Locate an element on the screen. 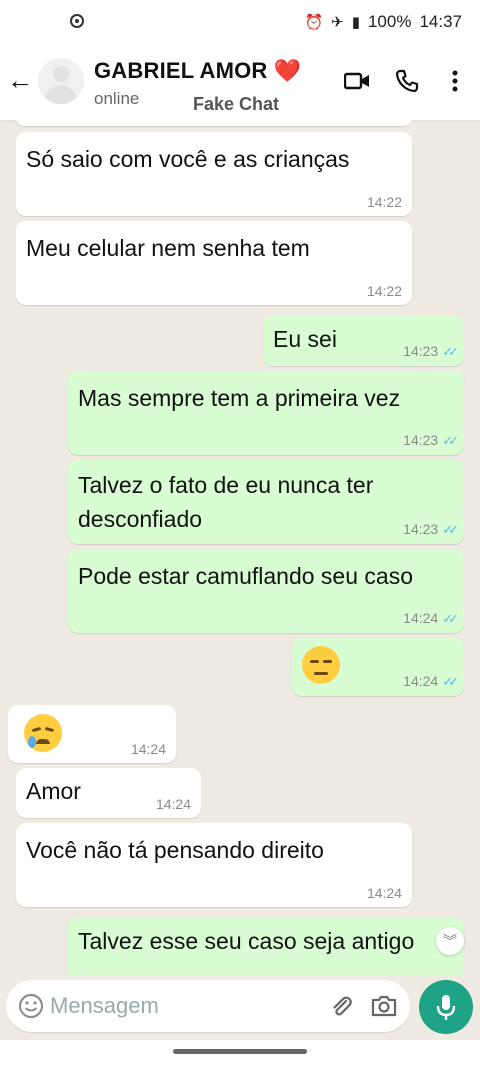 The height and width of the screenshot is (1066, 480). phone-call-icon is located at coordinates (407, 81).